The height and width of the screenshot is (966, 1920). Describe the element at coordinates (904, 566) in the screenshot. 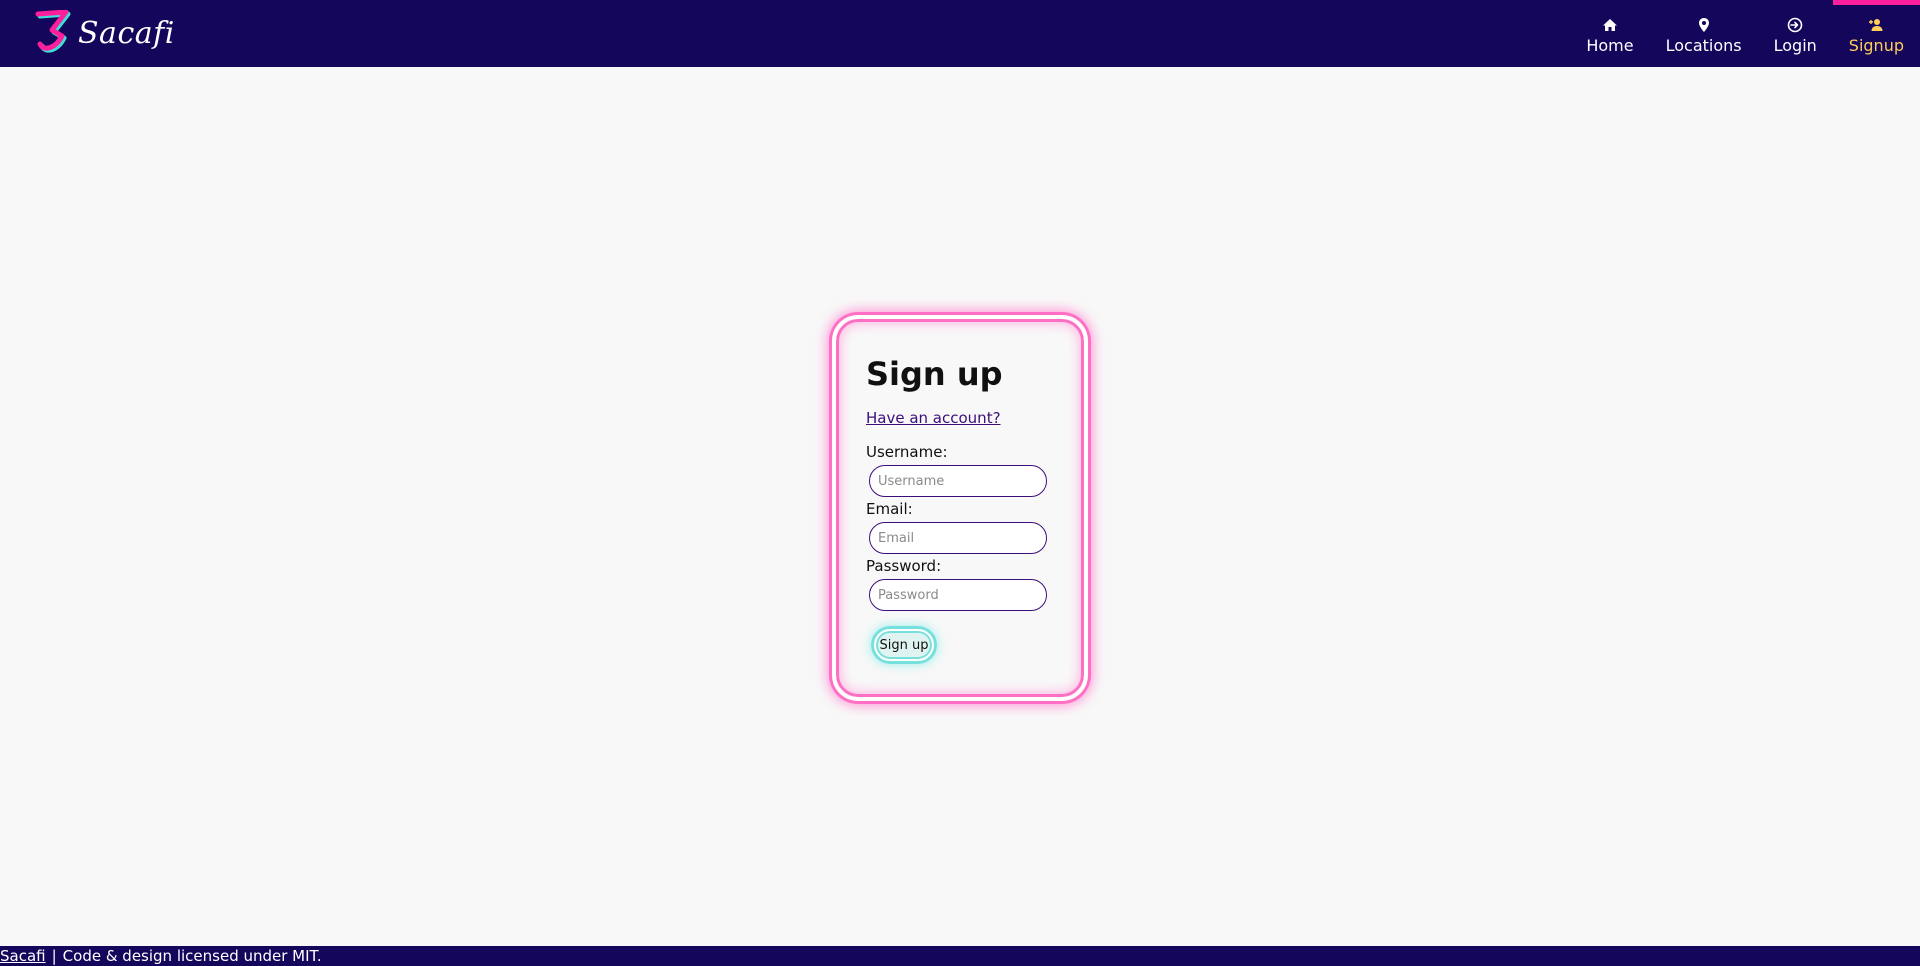

I see `password-label: Password:` at that location.